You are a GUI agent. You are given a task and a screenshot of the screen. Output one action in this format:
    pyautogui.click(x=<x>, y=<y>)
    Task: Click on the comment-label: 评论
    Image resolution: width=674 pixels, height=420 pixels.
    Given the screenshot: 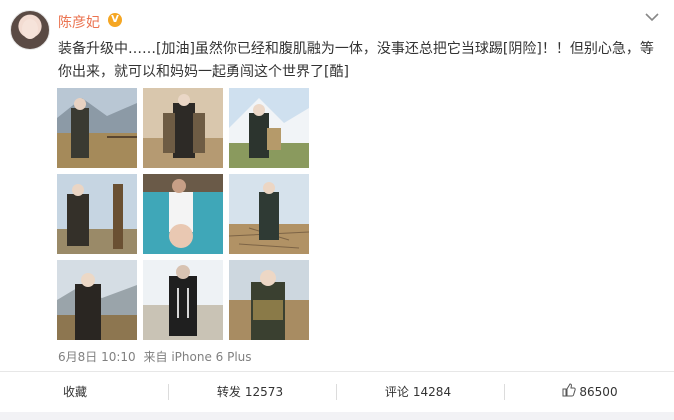 What is the action you would take?
    pyautogui.click(x=396, y=392)
    